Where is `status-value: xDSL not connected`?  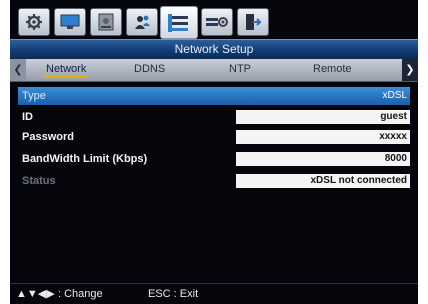 status-value: xDSL not connected is located at coordinates (323, 181).